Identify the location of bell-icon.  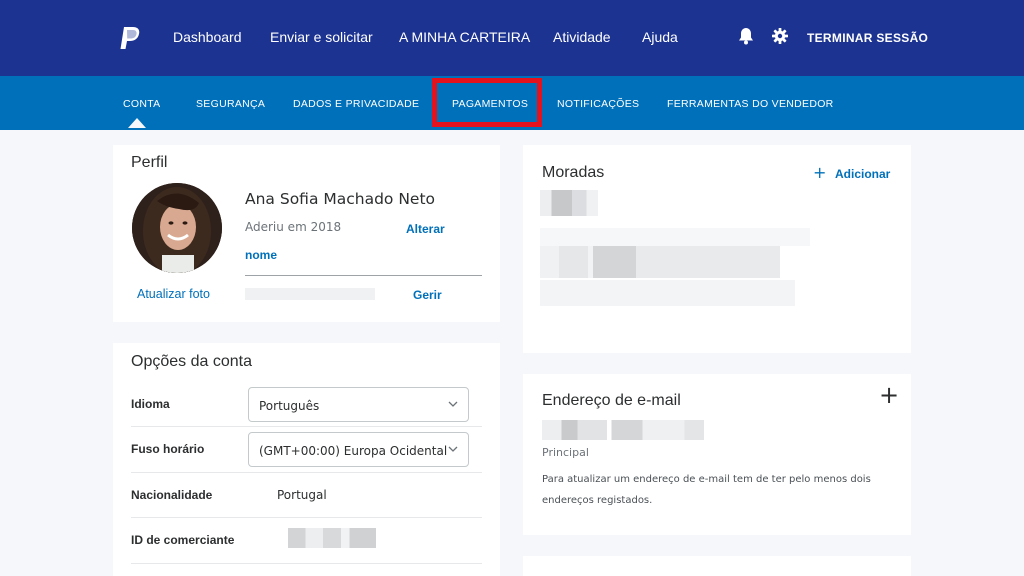
(746, 36).